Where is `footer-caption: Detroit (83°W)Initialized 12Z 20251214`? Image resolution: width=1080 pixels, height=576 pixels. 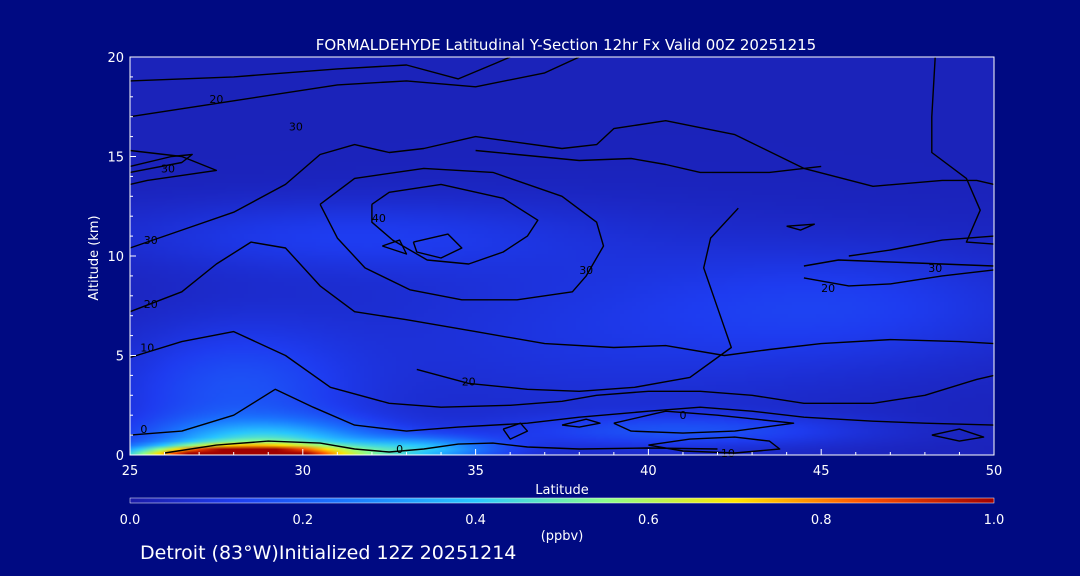 footer-caption: Detroit (83°W)Initialized 12Z 20251214 is located at coordinates (328, 553).